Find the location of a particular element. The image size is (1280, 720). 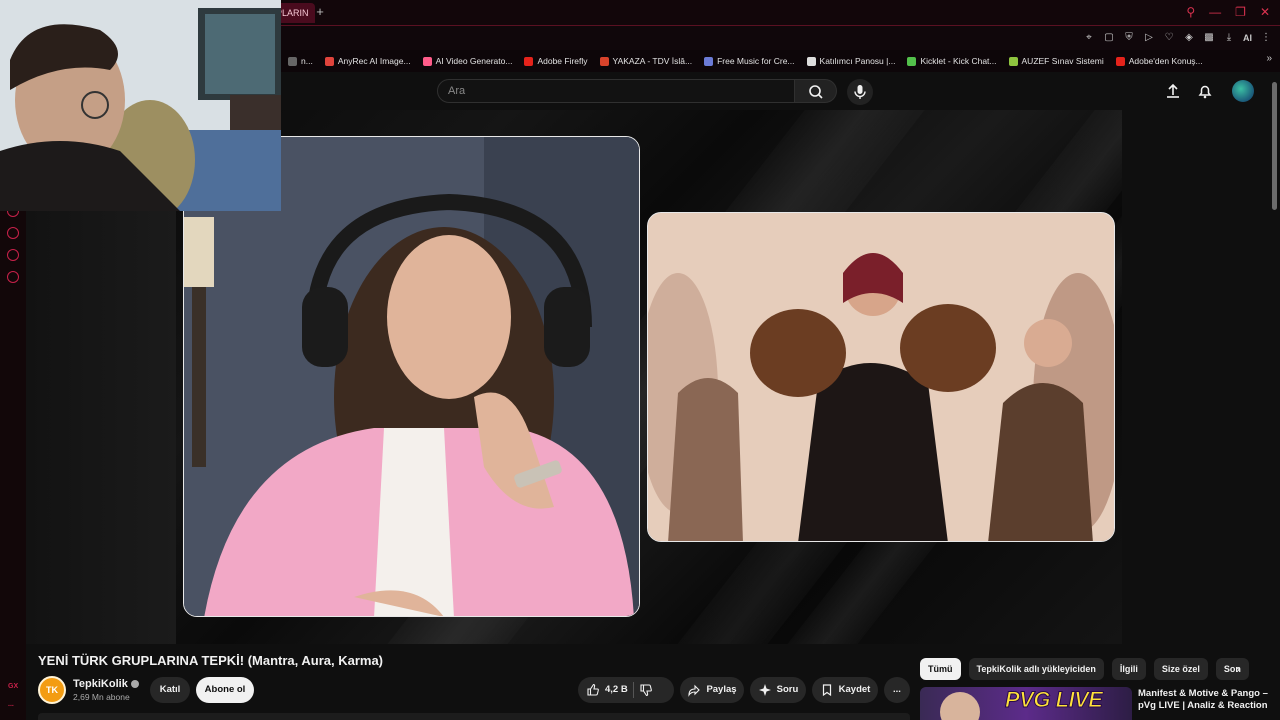

dislike-icon is located at coordinates (646, 690).